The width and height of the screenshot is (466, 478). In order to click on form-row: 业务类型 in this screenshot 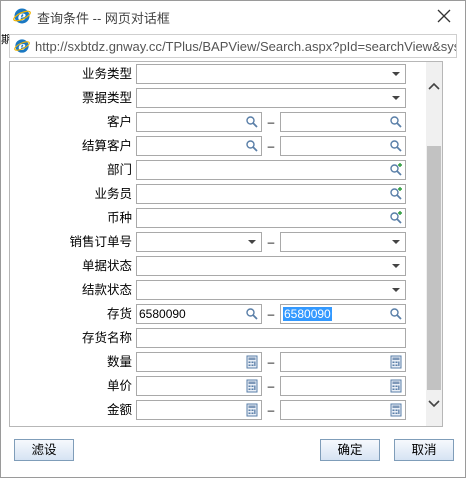, I will do `click(218, 74)`.